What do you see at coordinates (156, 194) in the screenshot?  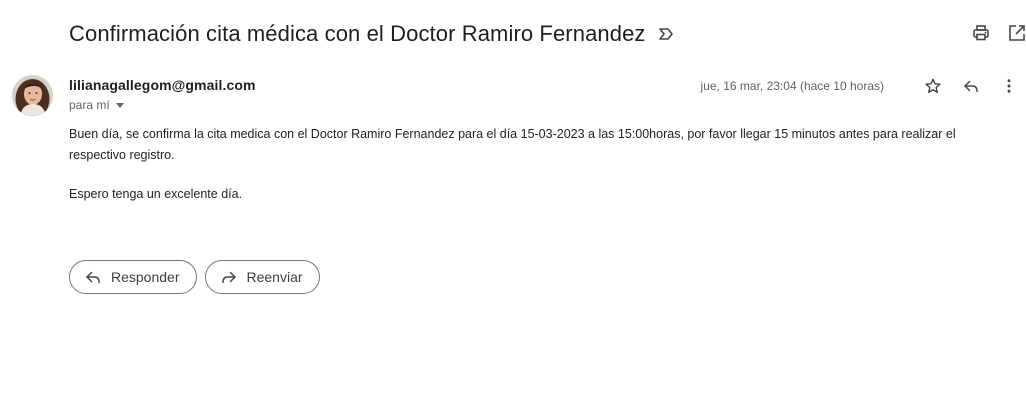 I see `body-paragraph: Espero tenga un excelente día.` at bounding box center [156, 194].